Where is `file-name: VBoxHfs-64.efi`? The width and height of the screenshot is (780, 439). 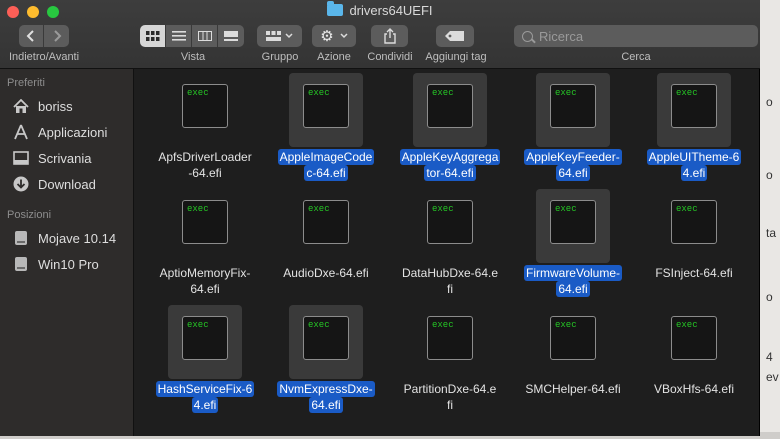 file-name: VBoxHfs-64.efi is located at coordinates (694, 389).